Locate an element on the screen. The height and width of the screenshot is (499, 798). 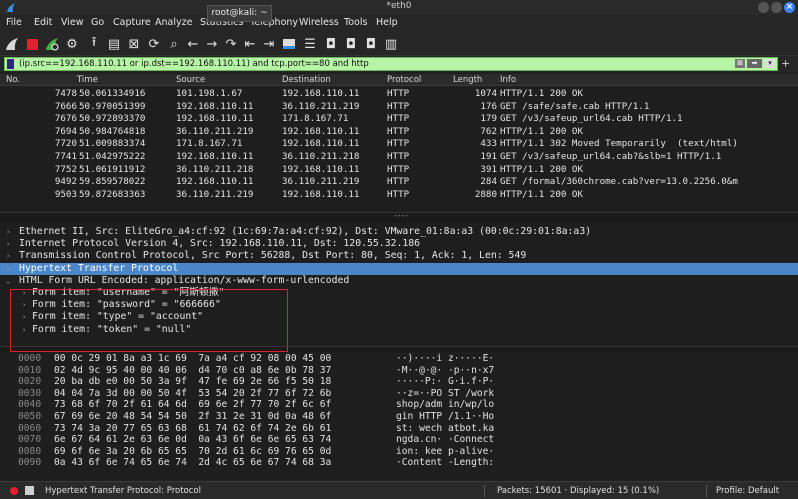
first-packet-icon: ⇤ is located at coordinates (250, 44).